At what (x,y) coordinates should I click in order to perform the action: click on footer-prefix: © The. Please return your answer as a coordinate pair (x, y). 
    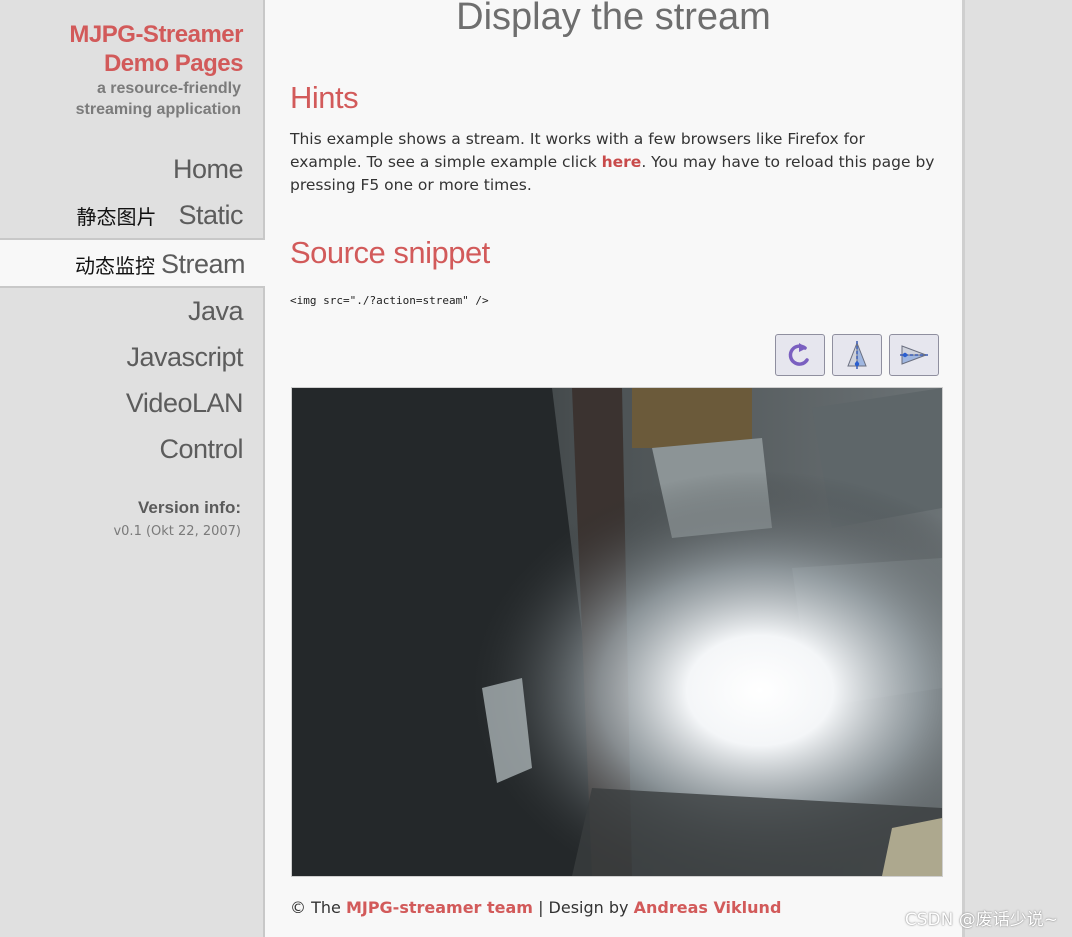
    Looking at the image, I should click on (318, 907).